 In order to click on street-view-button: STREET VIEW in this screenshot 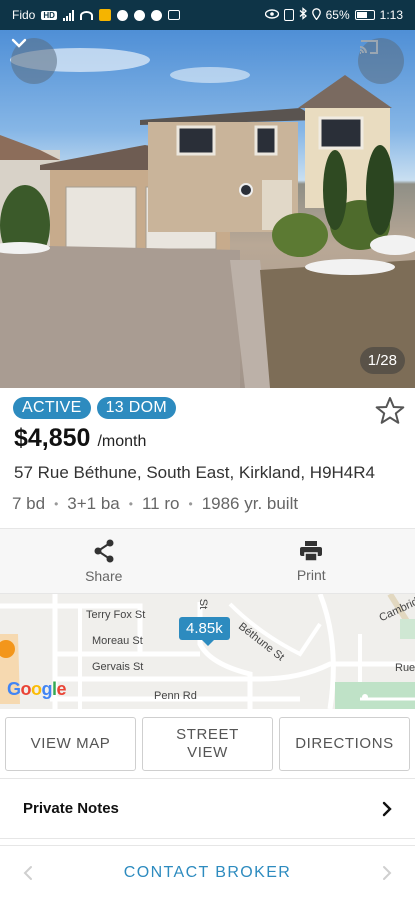, I will do `click(207, 744)`.